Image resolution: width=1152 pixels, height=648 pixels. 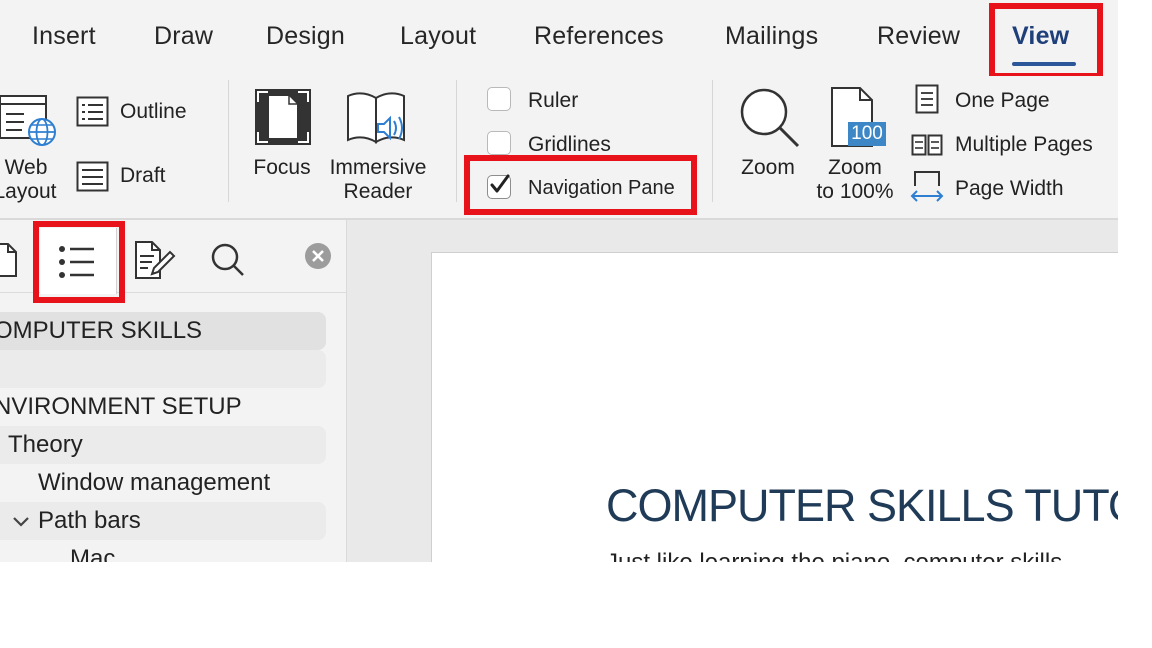 What do you see at coordinates (378, 167) in the screenshot?
I see `immersive-reader-label-1: Immersive` at bounding box center [378, 167].